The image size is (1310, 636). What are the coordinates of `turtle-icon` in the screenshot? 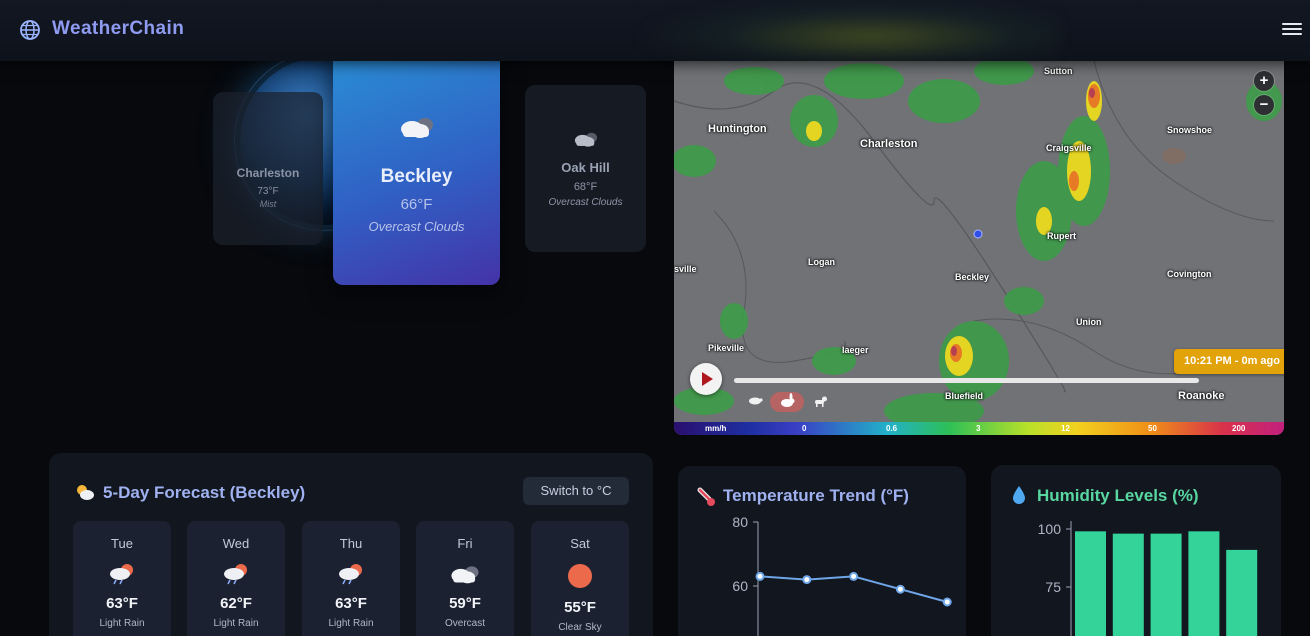 It's located at (755, 400).